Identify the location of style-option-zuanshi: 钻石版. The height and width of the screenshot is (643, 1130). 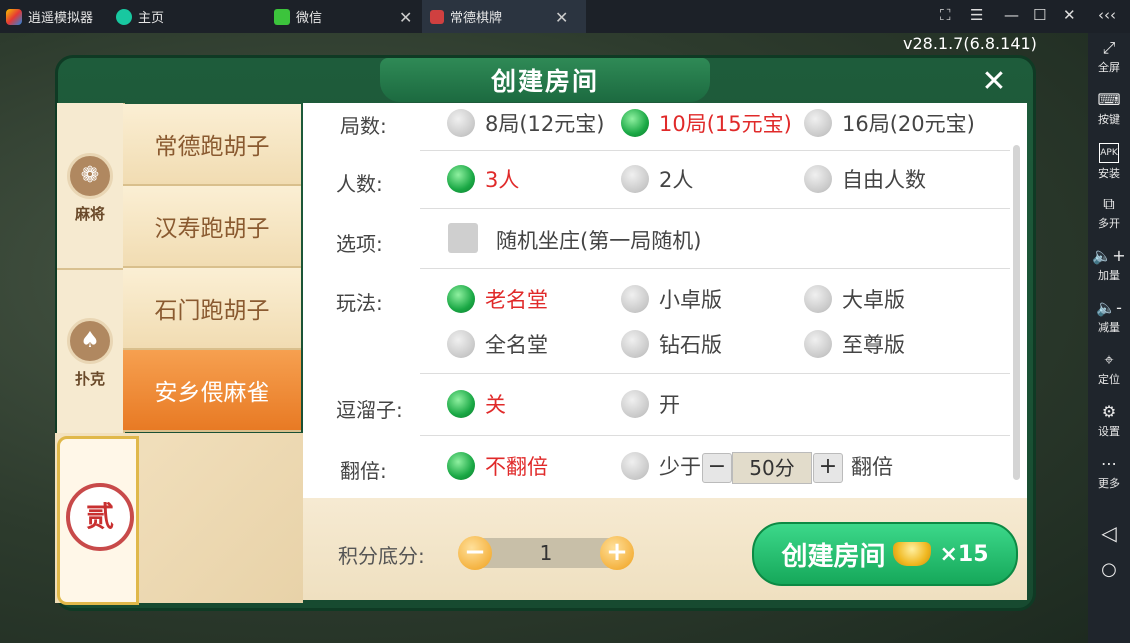
(671, 344).